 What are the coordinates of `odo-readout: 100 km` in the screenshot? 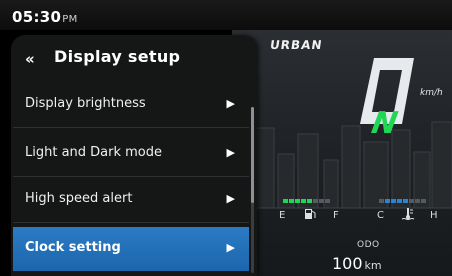 It's located at (357, 263).